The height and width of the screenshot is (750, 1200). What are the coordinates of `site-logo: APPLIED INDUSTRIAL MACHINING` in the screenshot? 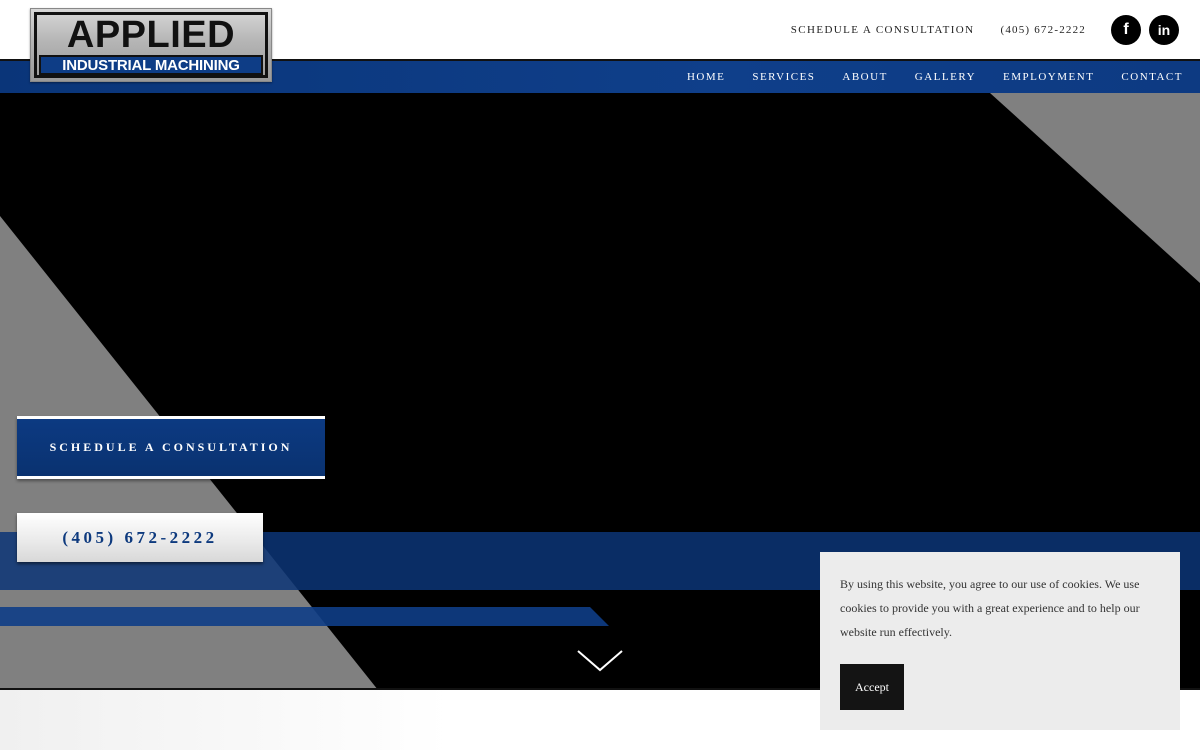 It's located at (151, 45).